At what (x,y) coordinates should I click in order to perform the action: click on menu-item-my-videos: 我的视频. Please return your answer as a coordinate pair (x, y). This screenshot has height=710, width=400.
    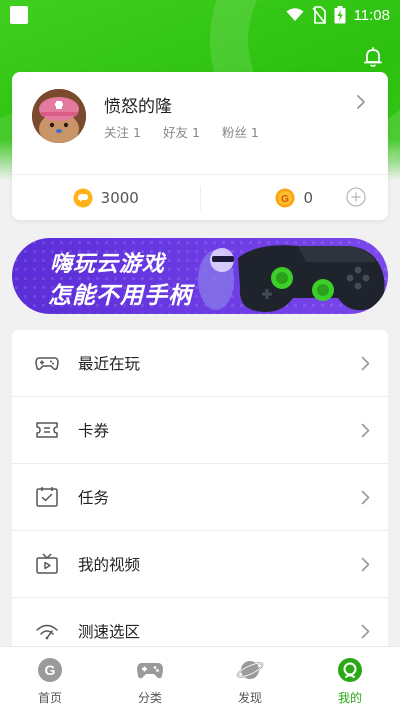
    Looking at the image, I should click on (200, 564).